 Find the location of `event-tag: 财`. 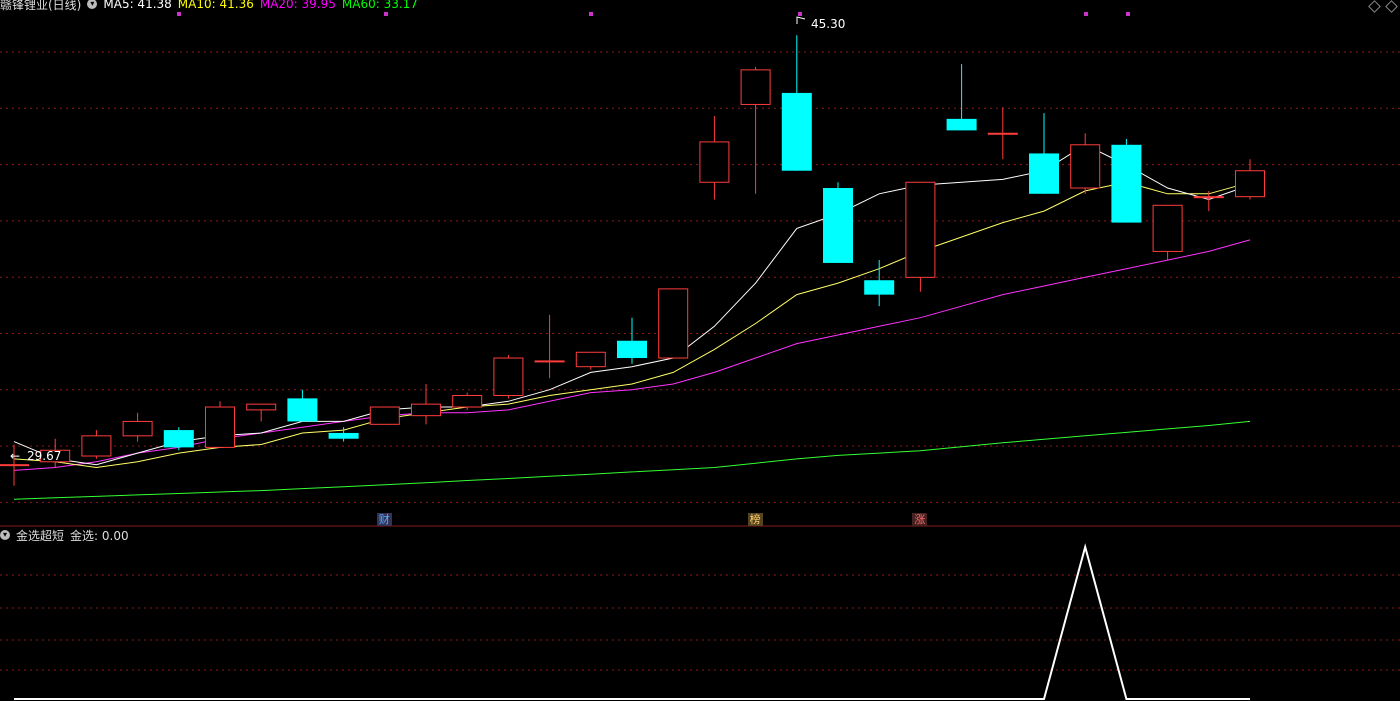

event-tag: 财 is located at coordinates (384, 519).